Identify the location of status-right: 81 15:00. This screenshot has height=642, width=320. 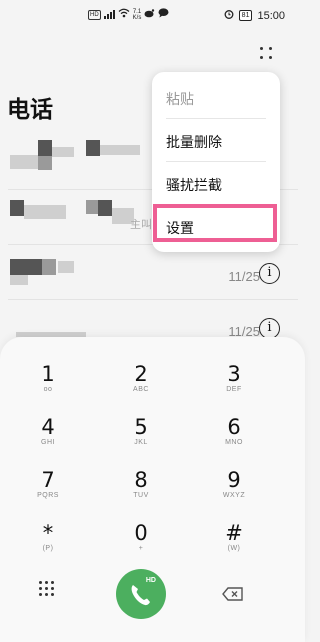
(254, 15).